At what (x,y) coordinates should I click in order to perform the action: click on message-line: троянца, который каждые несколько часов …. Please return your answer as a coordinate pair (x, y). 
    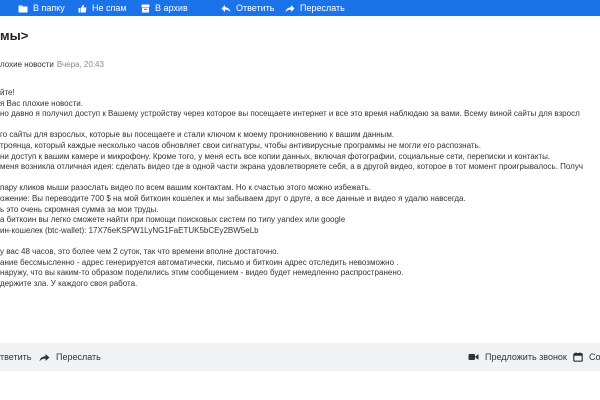
    Looking at the image, I should click on (240, 145).